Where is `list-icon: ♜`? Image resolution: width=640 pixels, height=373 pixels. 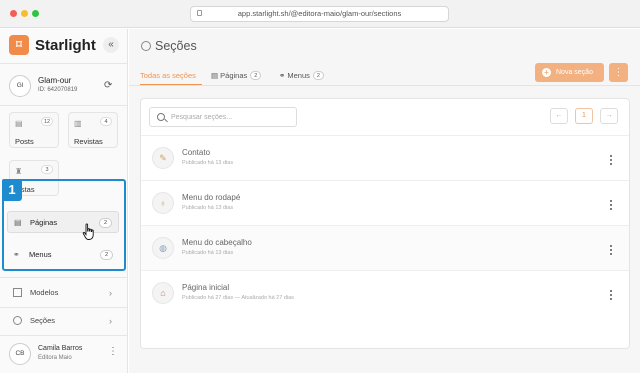
list-icon: ♜ is located at coordinates (19, 171).